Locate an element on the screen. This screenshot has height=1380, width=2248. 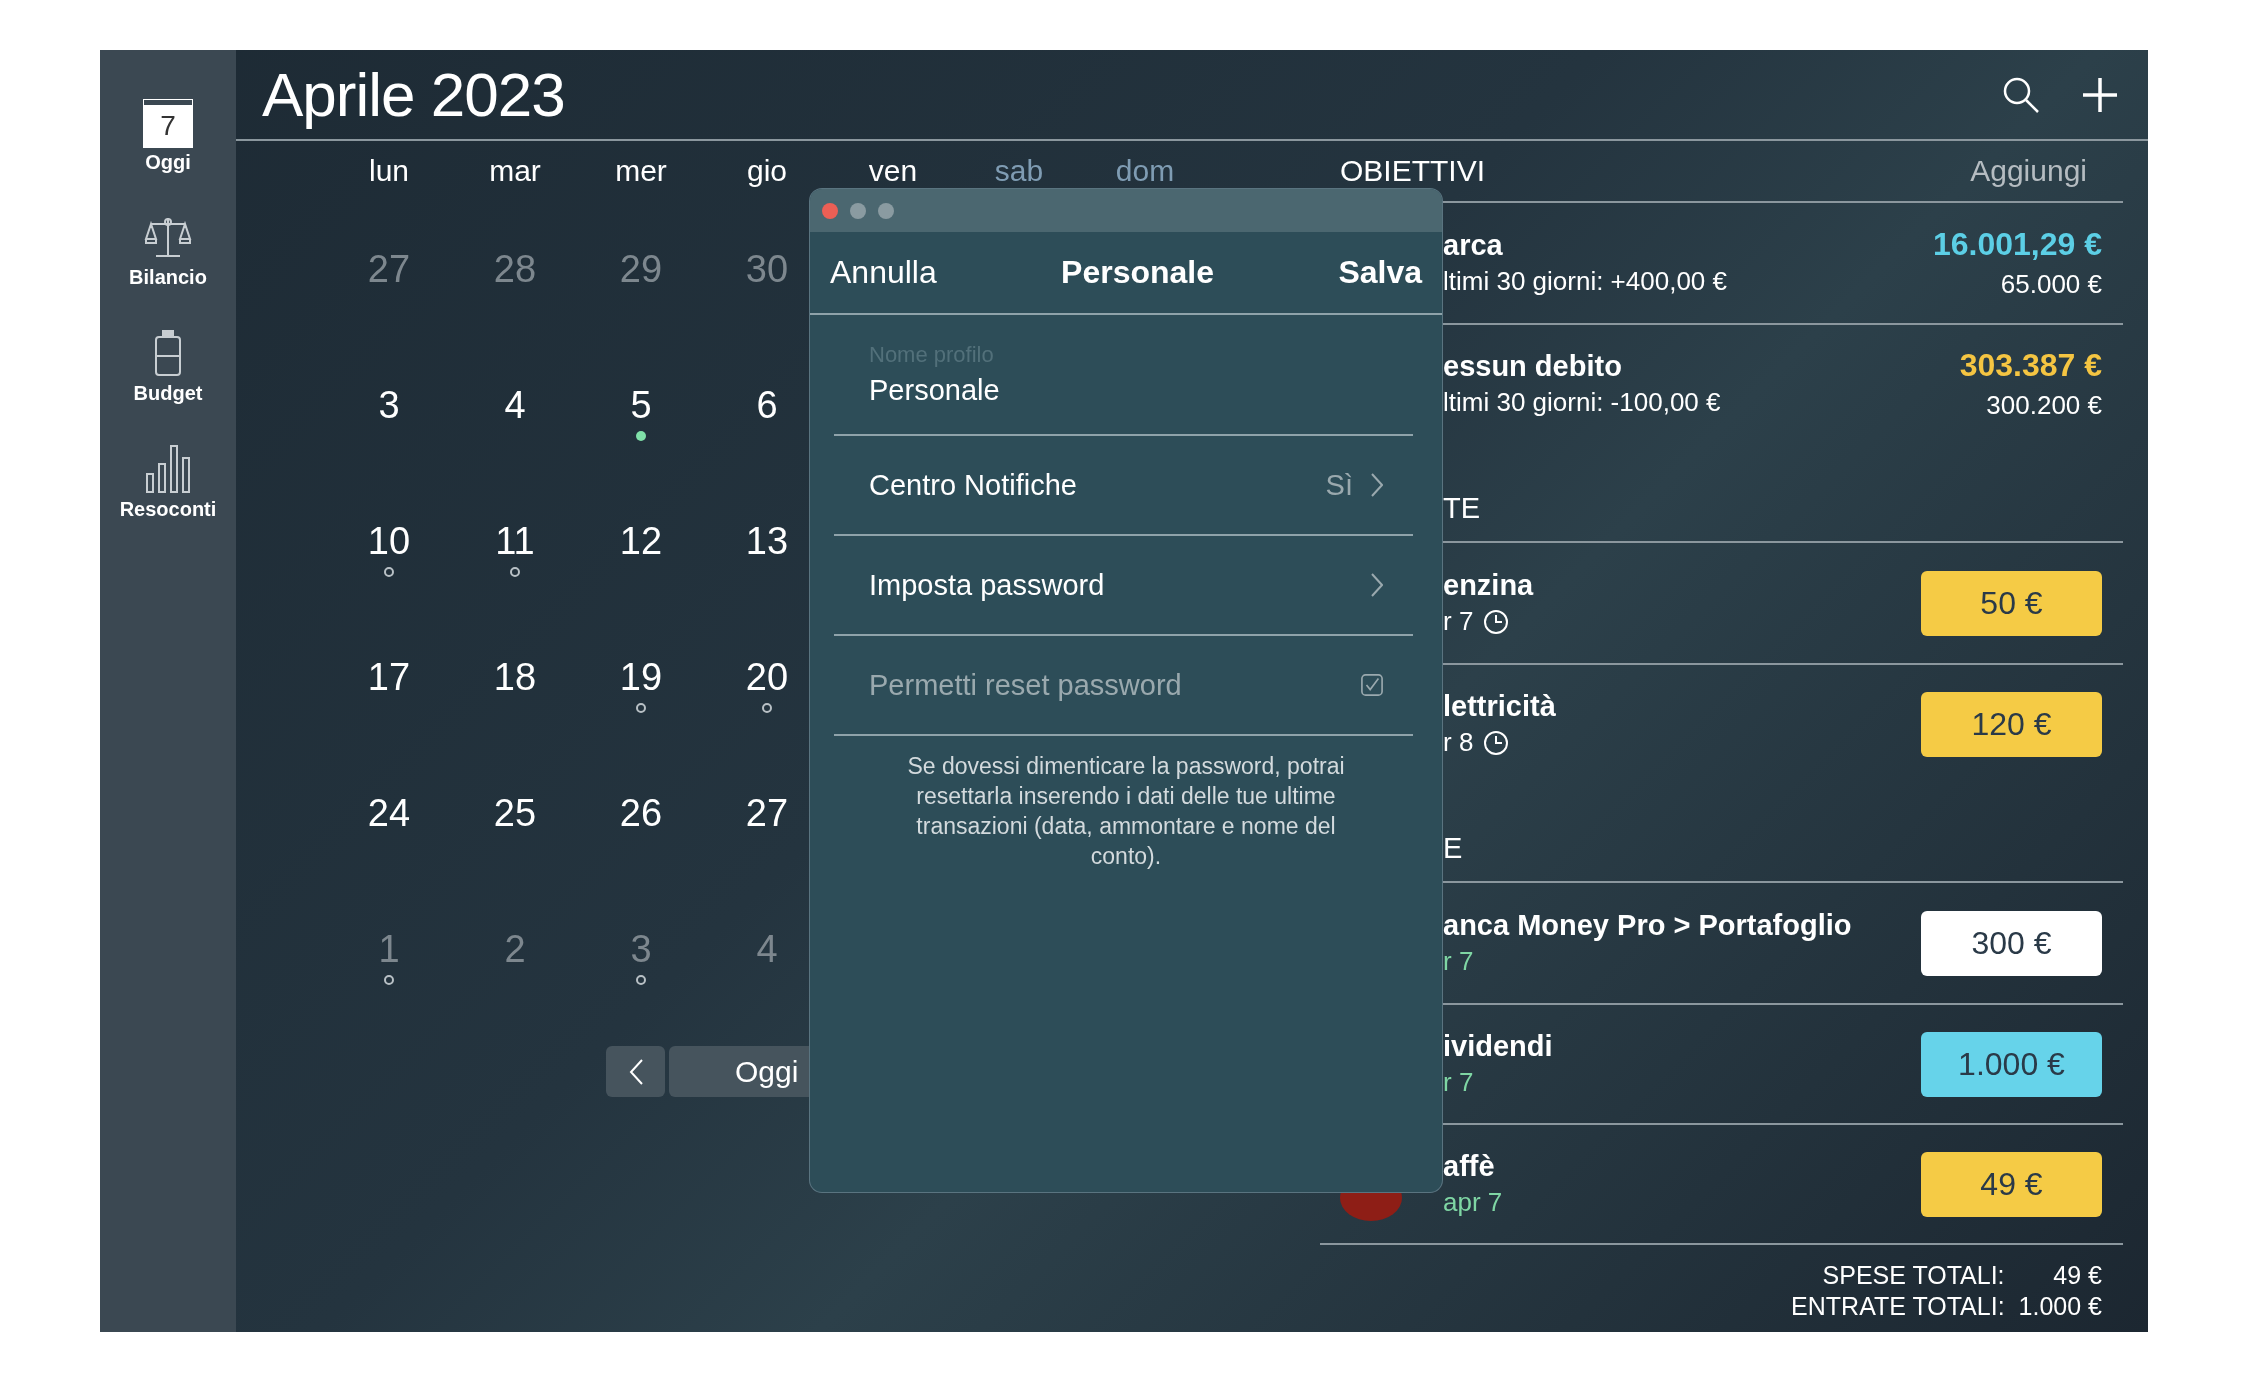
goal-name: essun debito is located at coordinates (1701, 366).